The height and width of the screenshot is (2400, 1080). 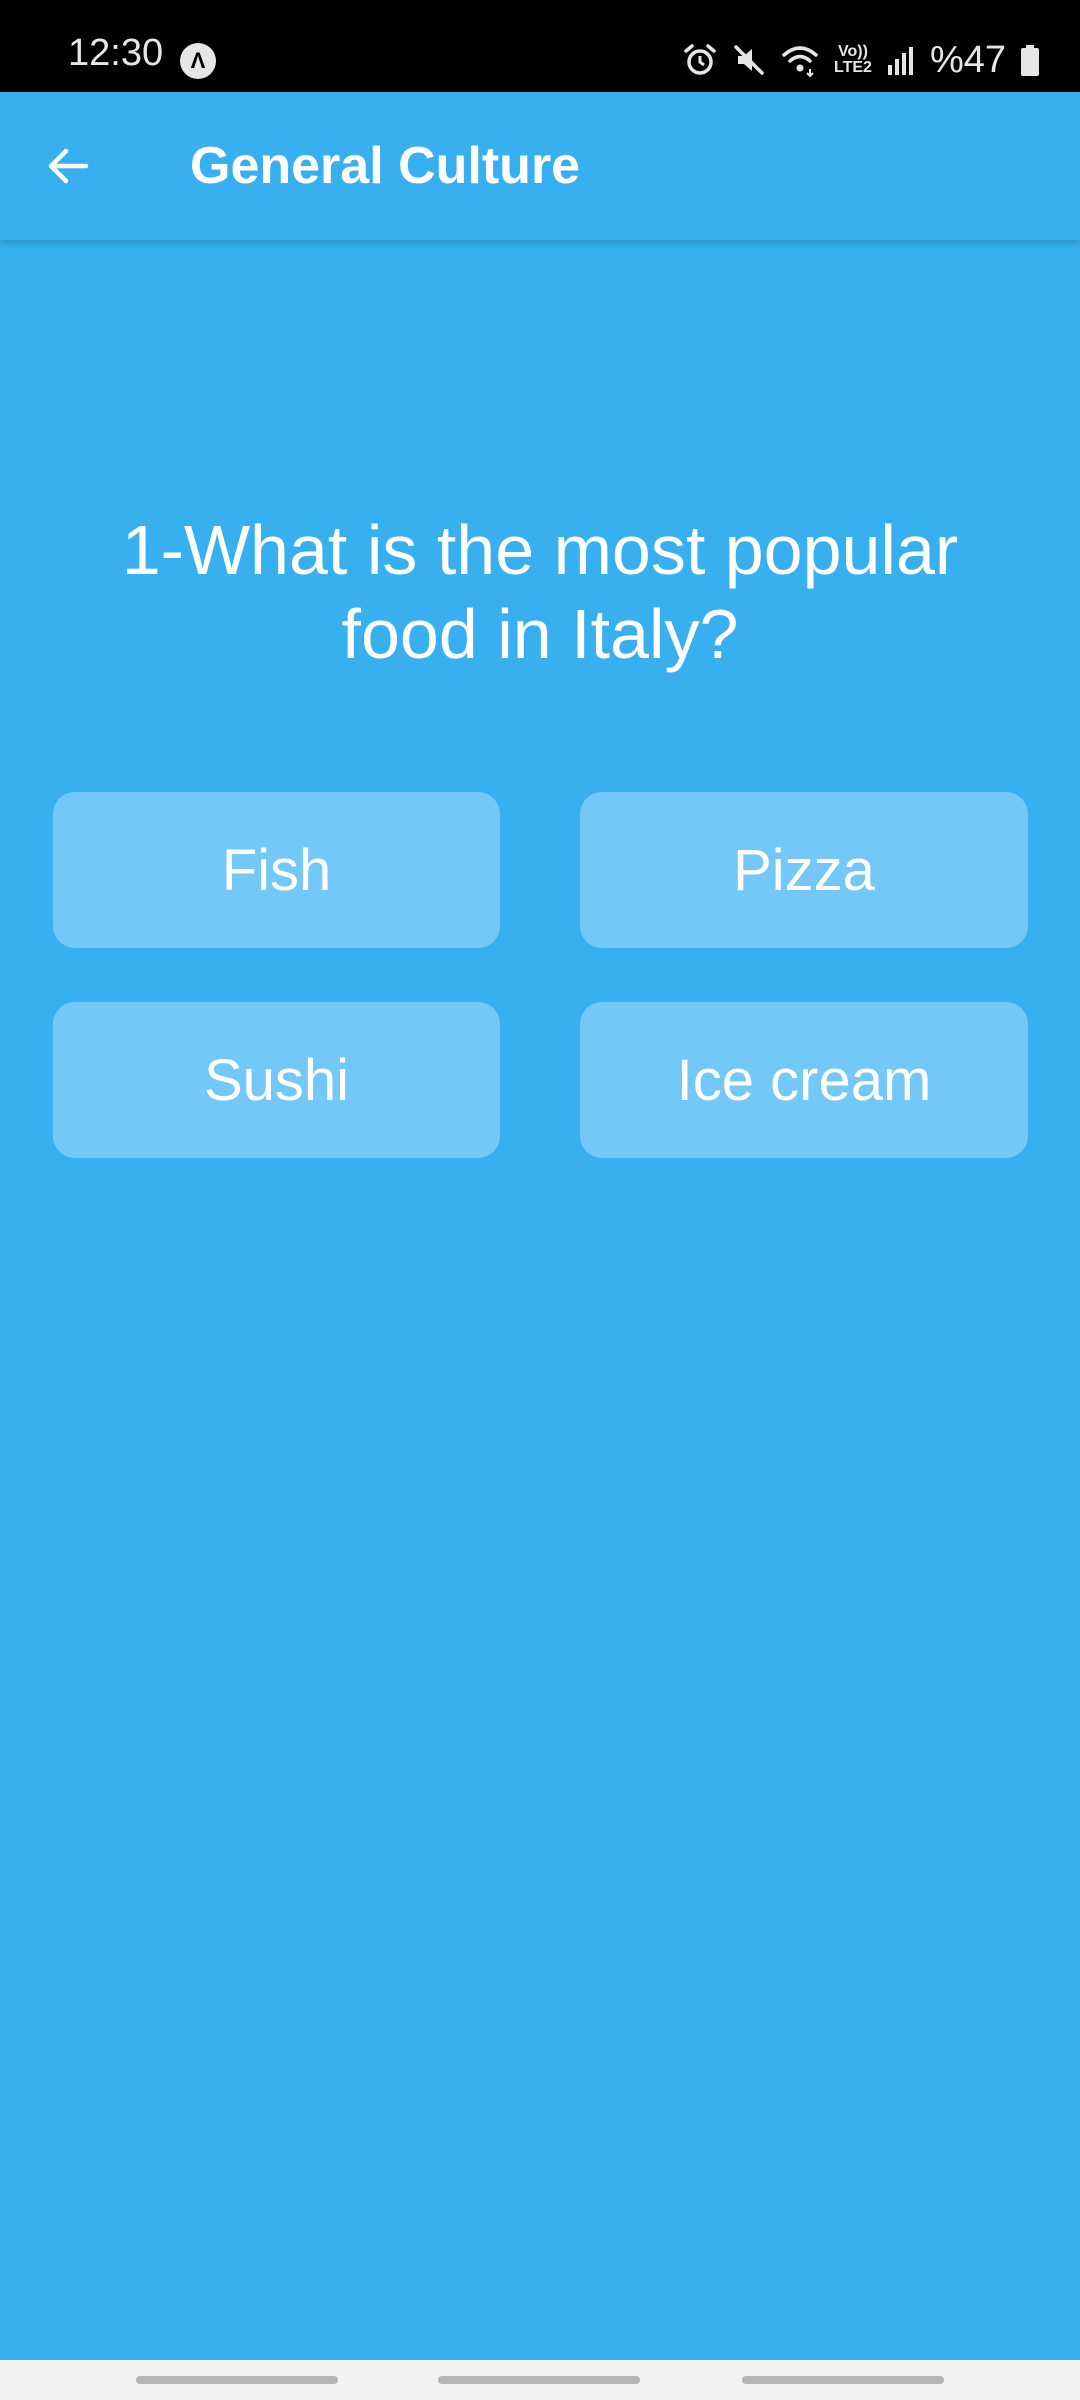 I want to click on app-bar: General Culture, so click(x=540, y=166).